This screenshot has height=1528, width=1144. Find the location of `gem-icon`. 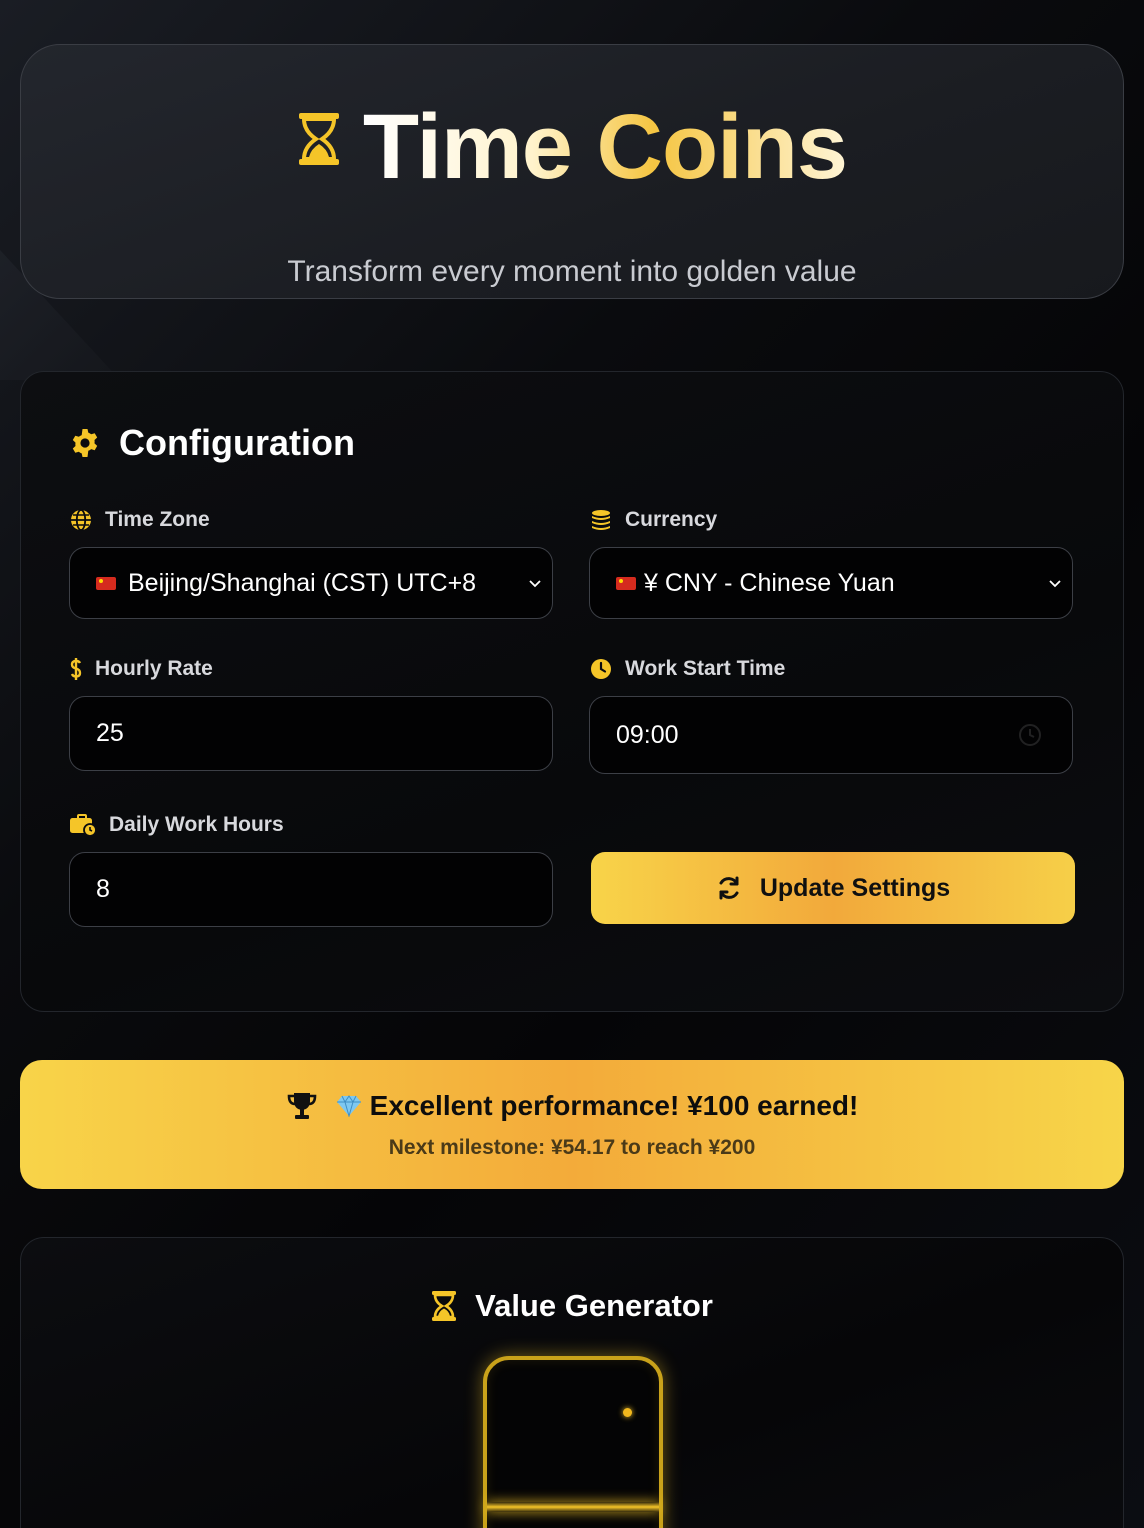

gem-icon is located at coordinates (348, 1106).